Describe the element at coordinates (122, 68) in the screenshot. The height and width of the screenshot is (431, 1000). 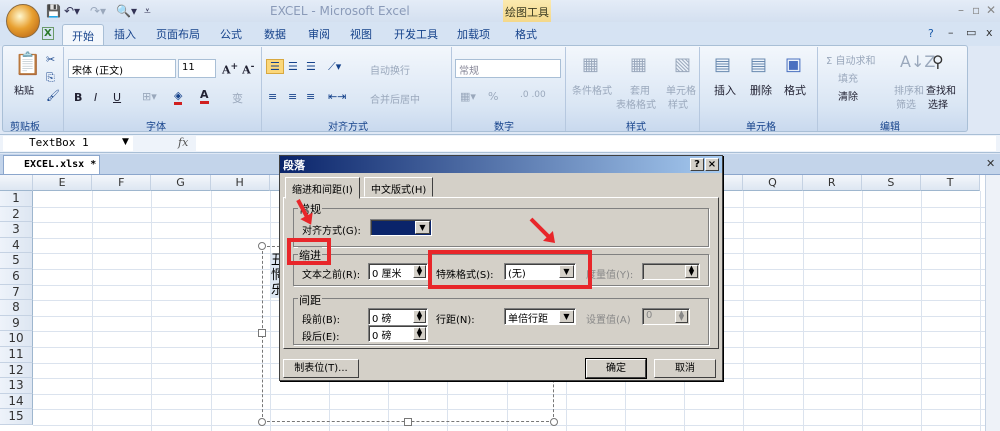
I see `font-name-select: 宋体 (正文)` at that location.